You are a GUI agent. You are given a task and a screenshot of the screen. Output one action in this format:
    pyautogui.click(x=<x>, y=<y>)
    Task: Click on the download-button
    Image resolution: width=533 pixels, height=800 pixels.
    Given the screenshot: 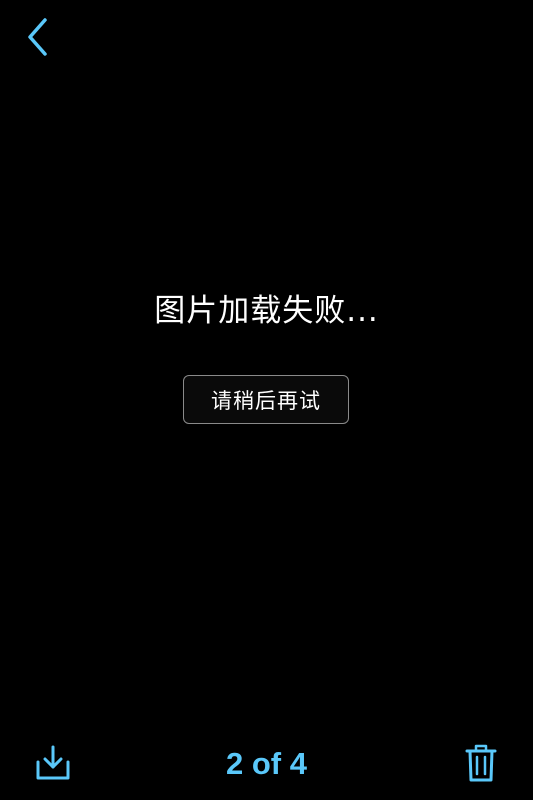 What is the action you would take?
    pyautogui.click(x=53, y=763)
    